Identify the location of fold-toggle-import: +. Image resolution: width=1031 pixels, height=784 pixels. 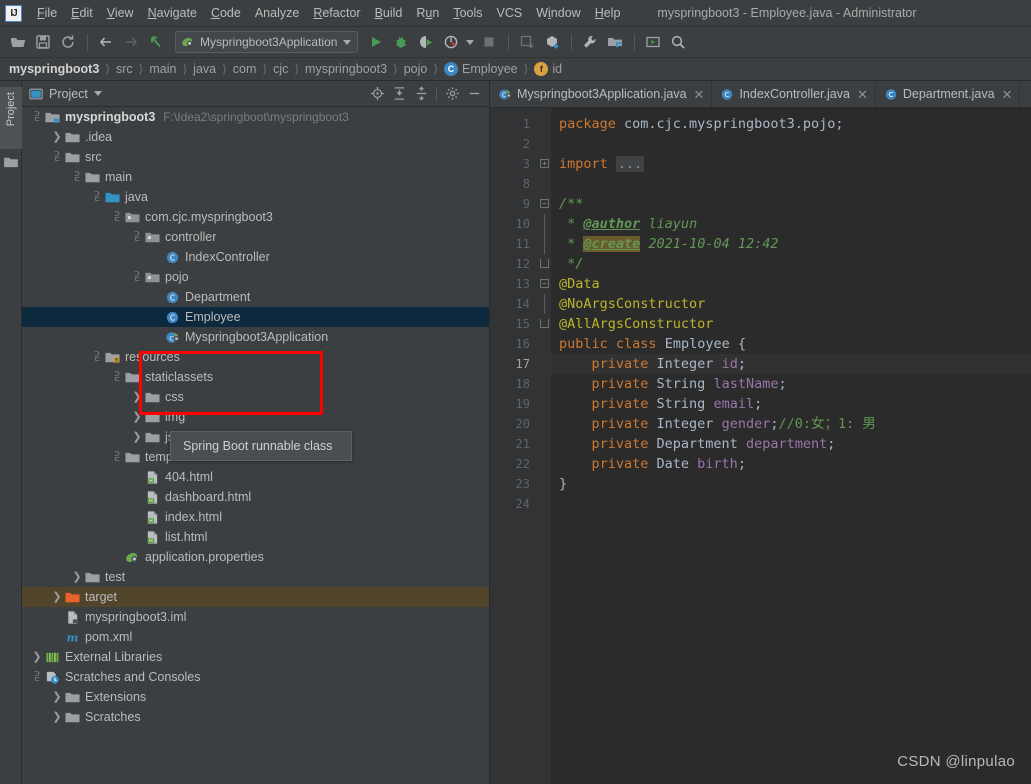
(544, 164).